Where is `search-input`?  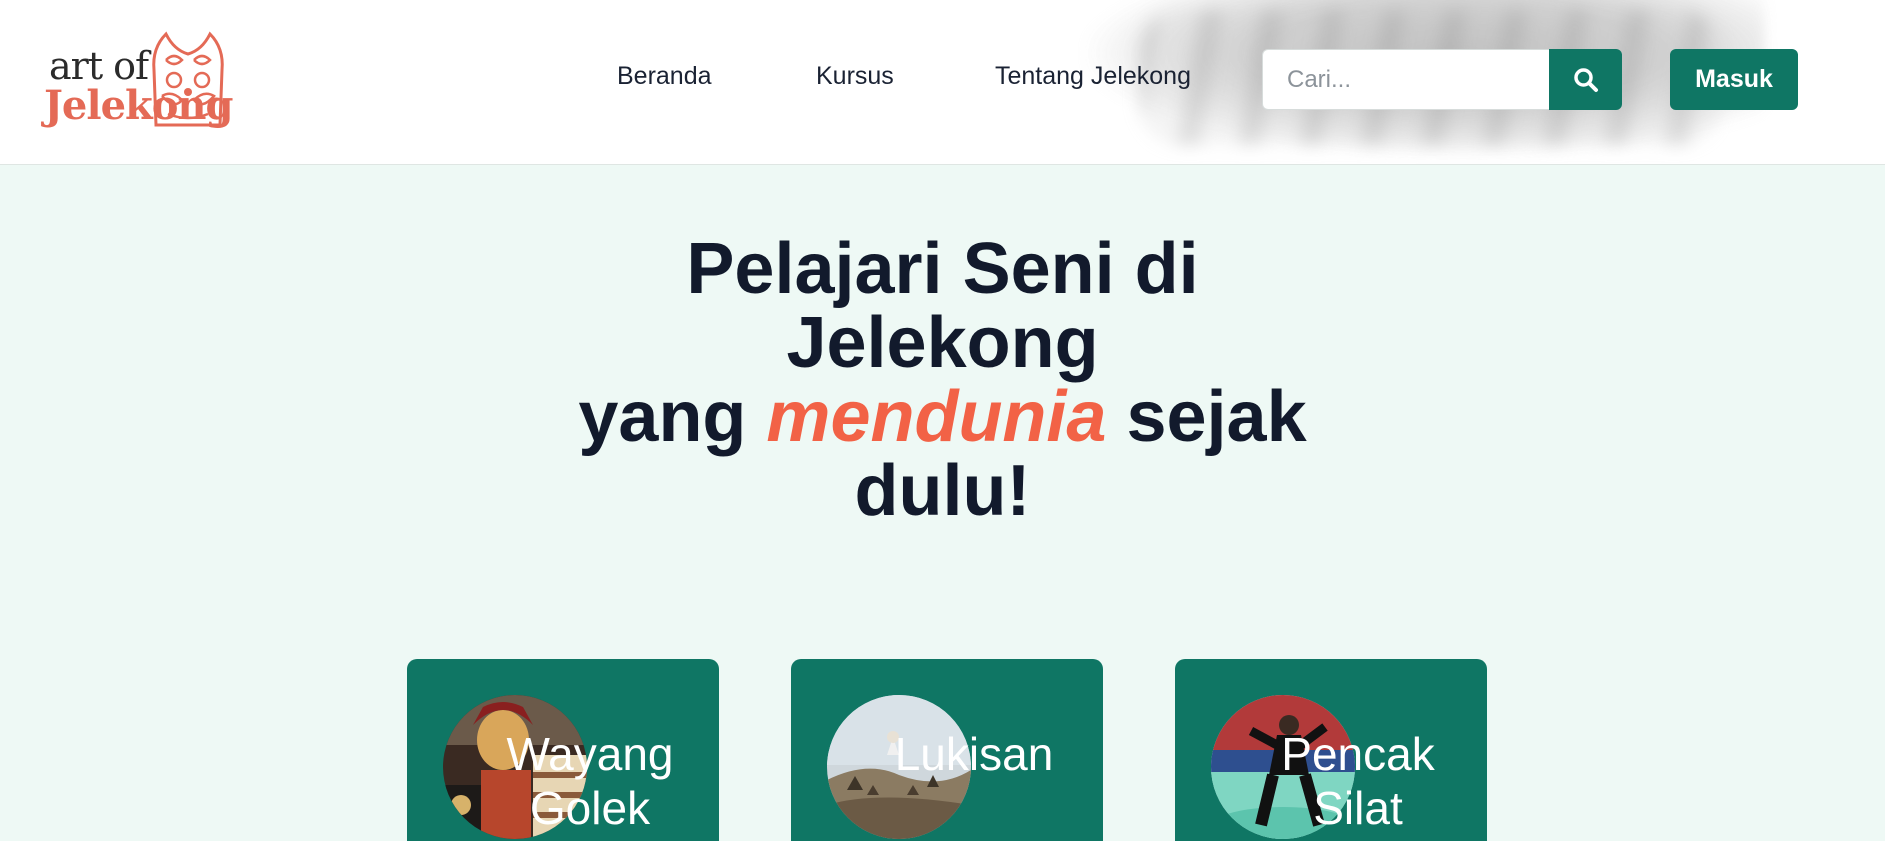
search-input is located at coordinates (1407, 79).